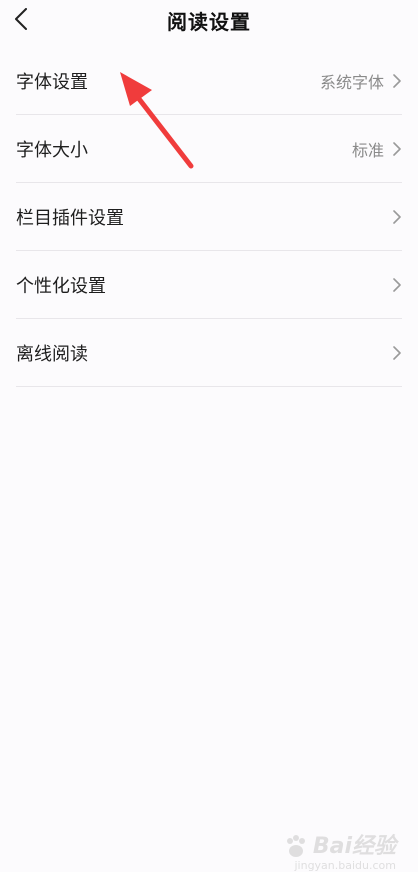 The width and height of the screenshot is (418, 872). What do you see at coordinates (295, 846) in the screenshot?
I see `paw-icon` at bounding box center [295, 846].